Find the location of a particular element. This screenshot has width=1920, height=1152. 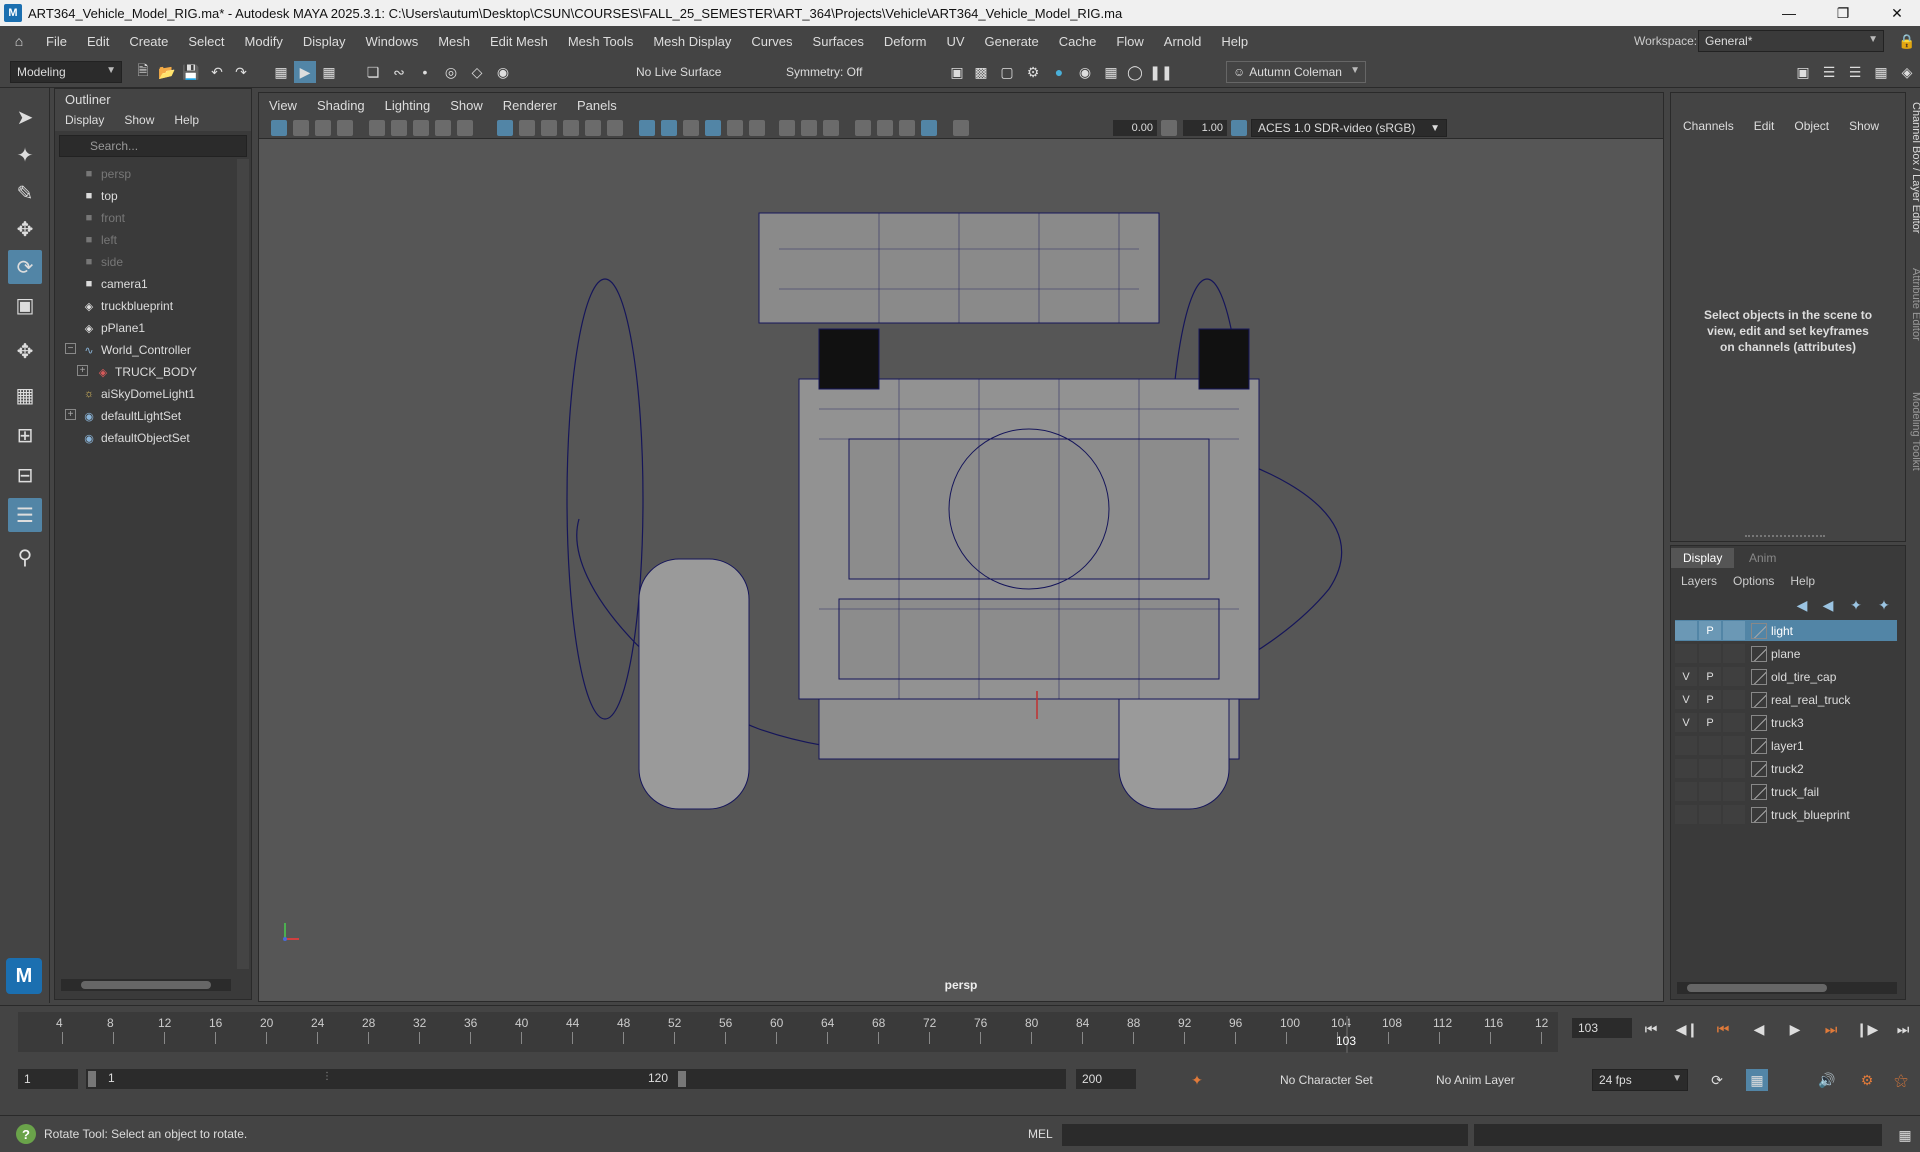

workspace-dropdown: General* ▼ is located at coordinates (1791, 41).